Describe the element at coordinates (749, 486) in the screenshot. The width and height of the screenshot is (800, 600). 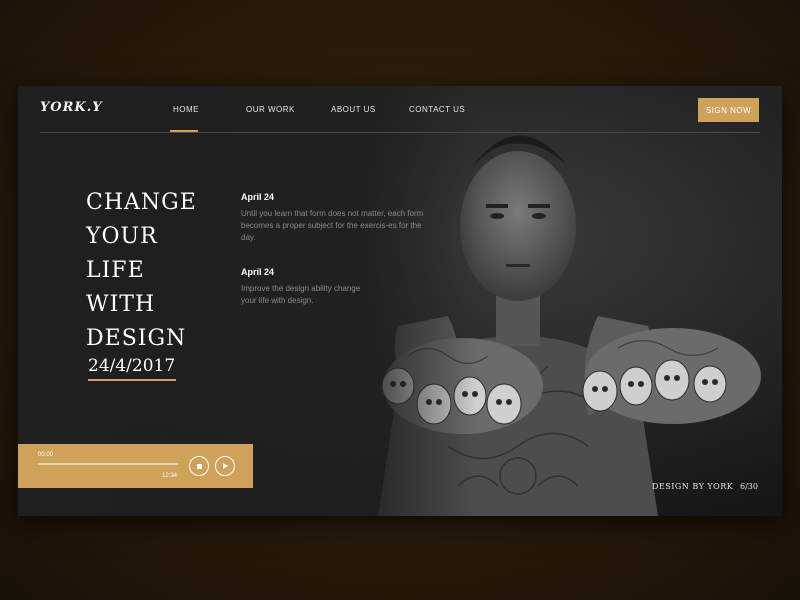
I see `page-indicator: 6/30` at that location.